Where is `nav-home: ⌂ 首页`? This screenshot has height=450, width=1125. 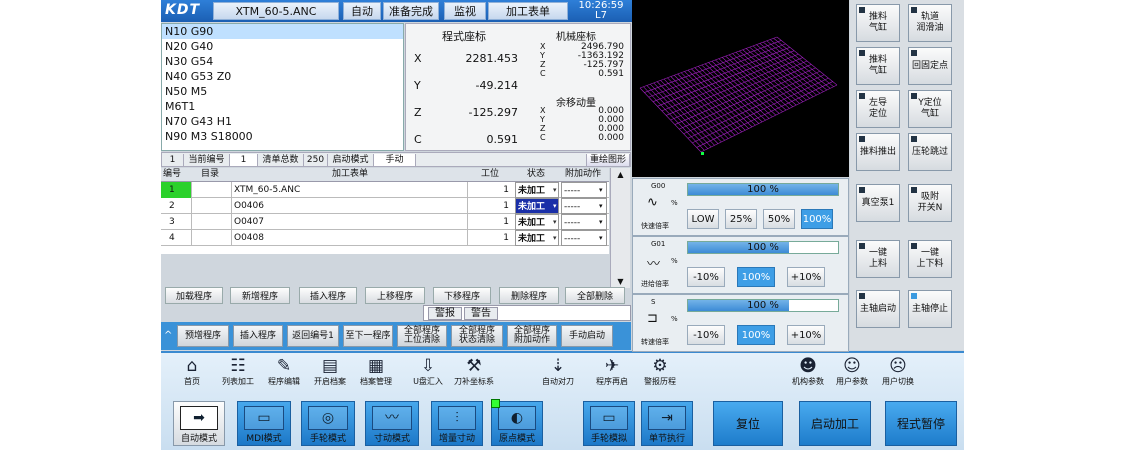 nav-home: ⌂ 首页 is located at coordinates (192, 371).